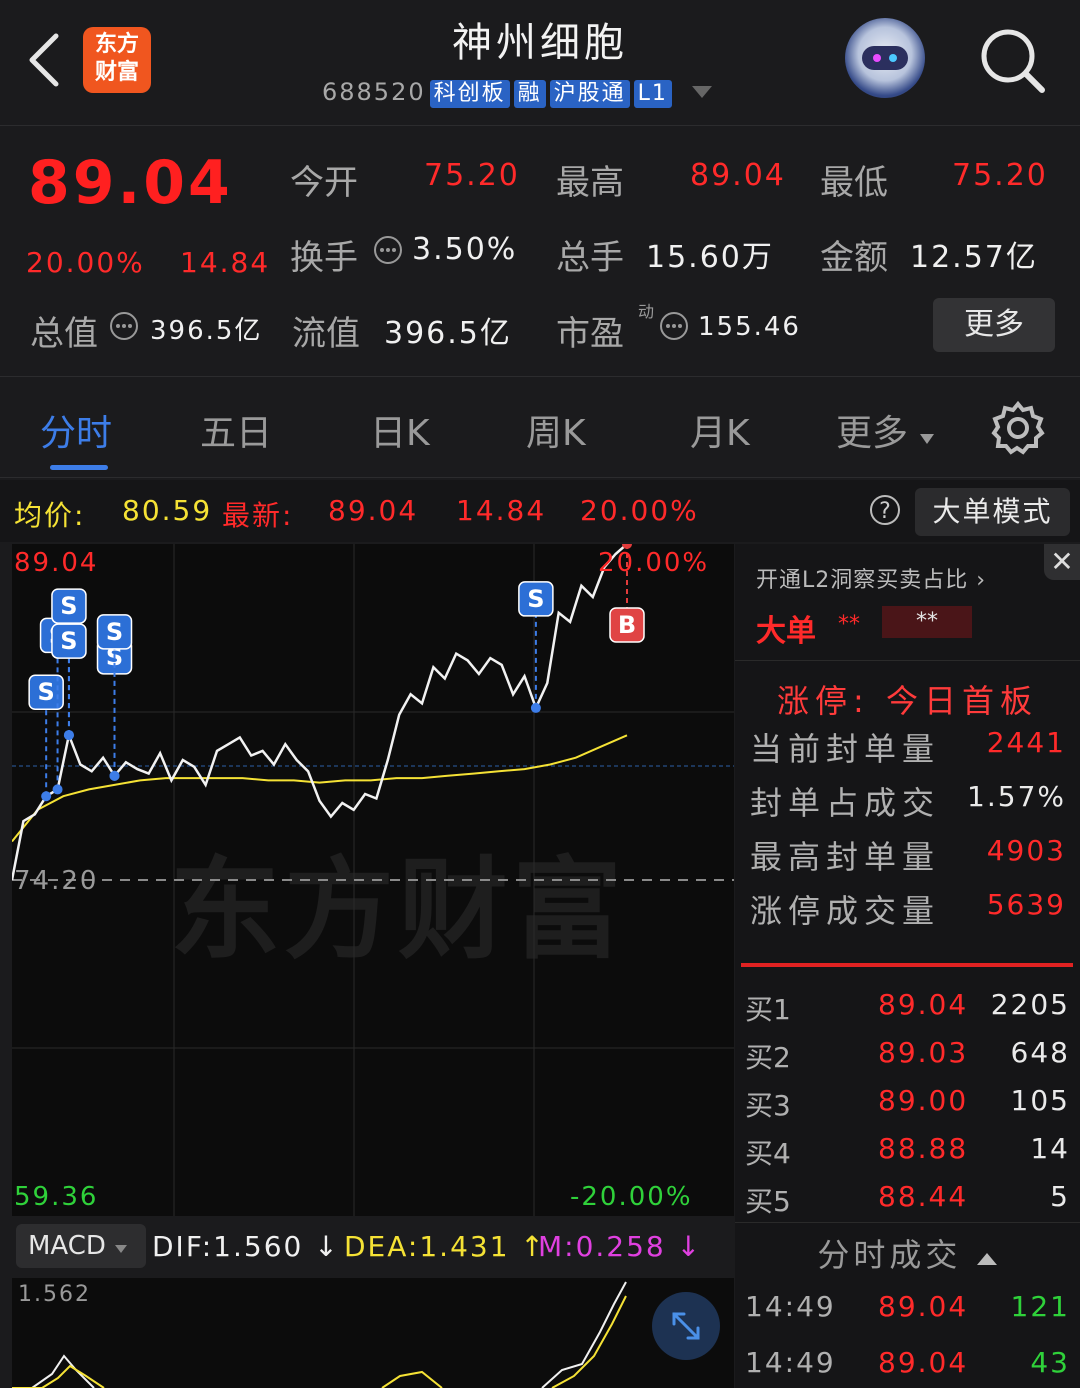  What do you see at coordinates (50, 515) in the screenshot?
I see `avg-label: 均价:` at bounding box center [50, 515].